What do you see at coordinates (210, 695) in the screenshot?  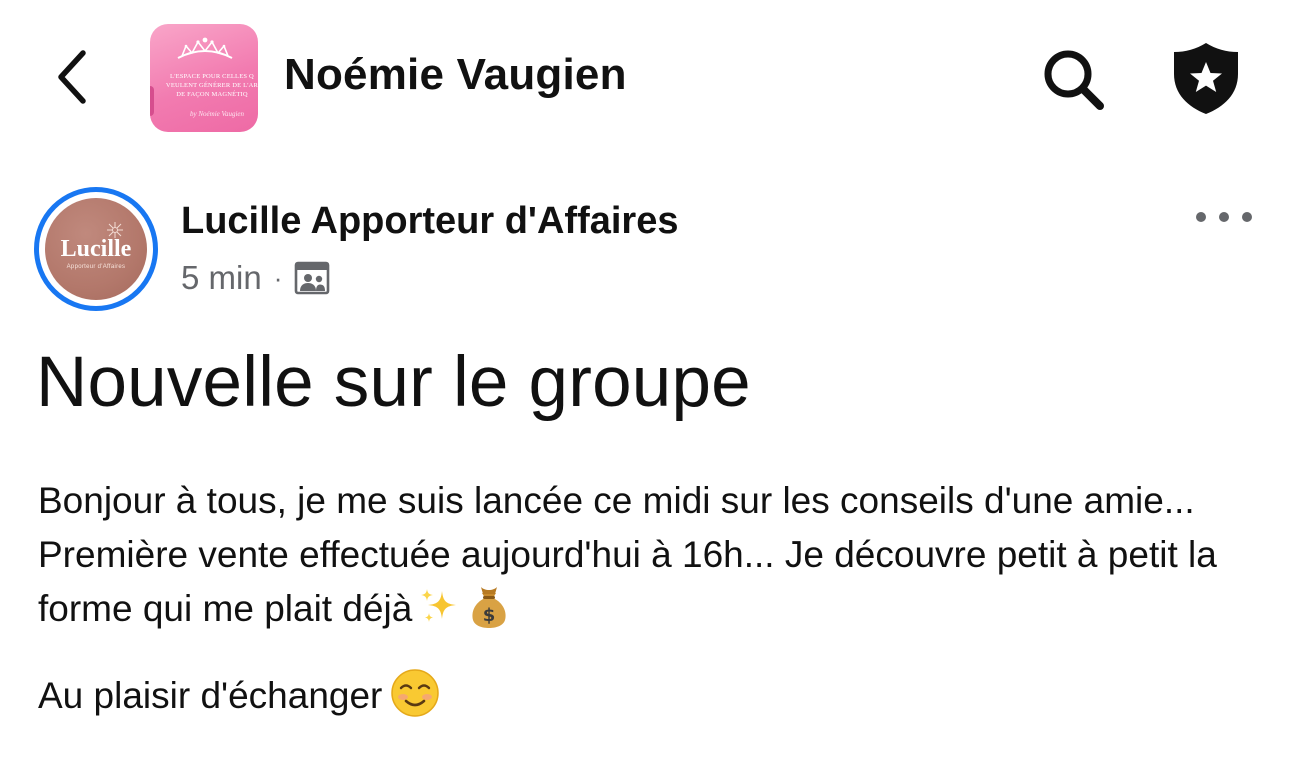 I see `post-closing-text: Au plaisir d'échanger` at bounding box center [210, 695].